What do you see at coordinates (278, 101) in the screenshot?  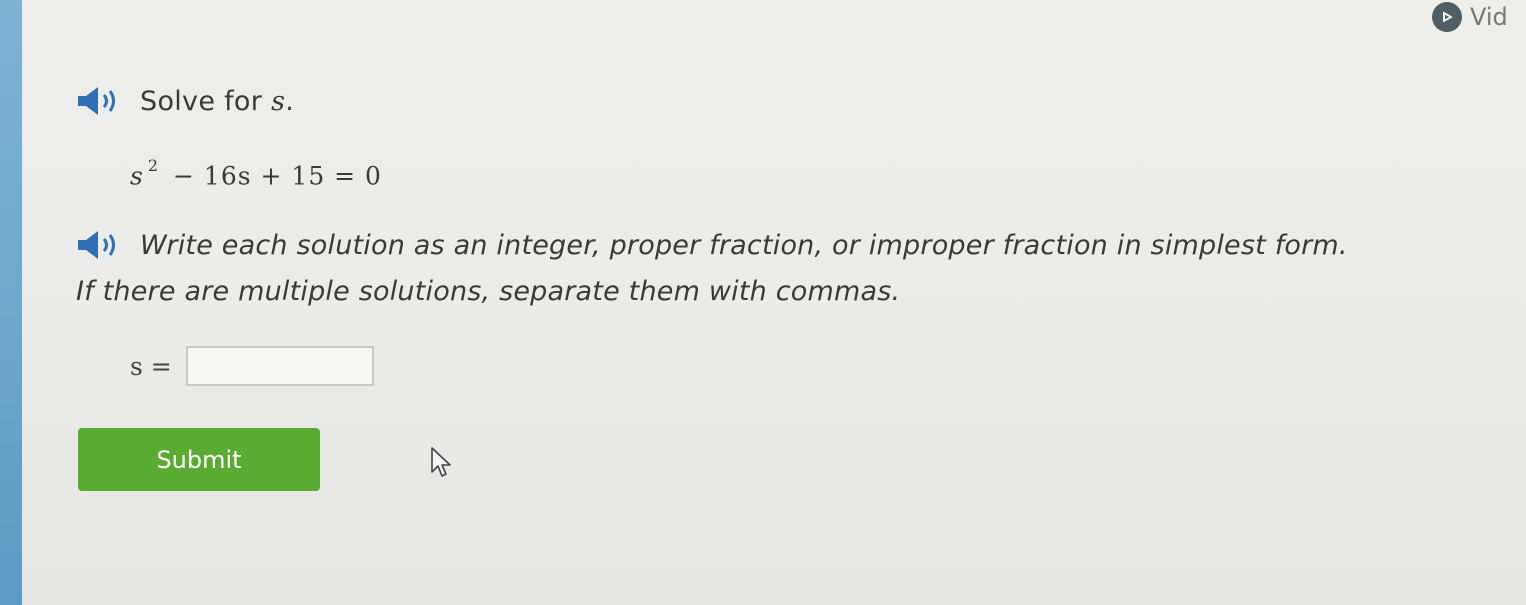 I see `prompt-variable: s` at bounding box center [278, 101].